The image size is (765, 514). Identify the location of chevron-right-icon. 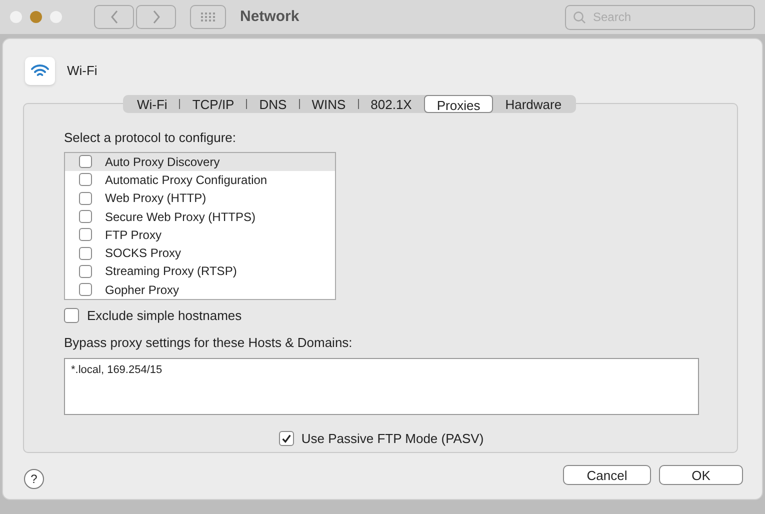
(156, 17).